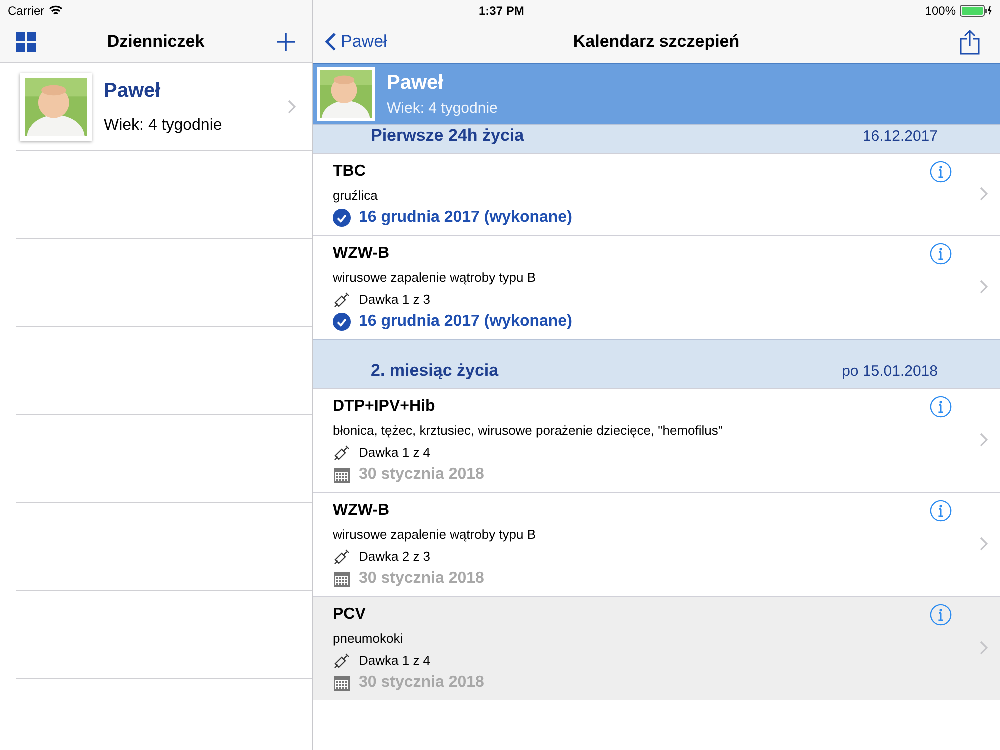 This screenshot has height=750, width=1000. What do you see at coordinates (349, 172) in the screenshot?
I see `vaccine-name: TBC` at bounding box center [349, 172].